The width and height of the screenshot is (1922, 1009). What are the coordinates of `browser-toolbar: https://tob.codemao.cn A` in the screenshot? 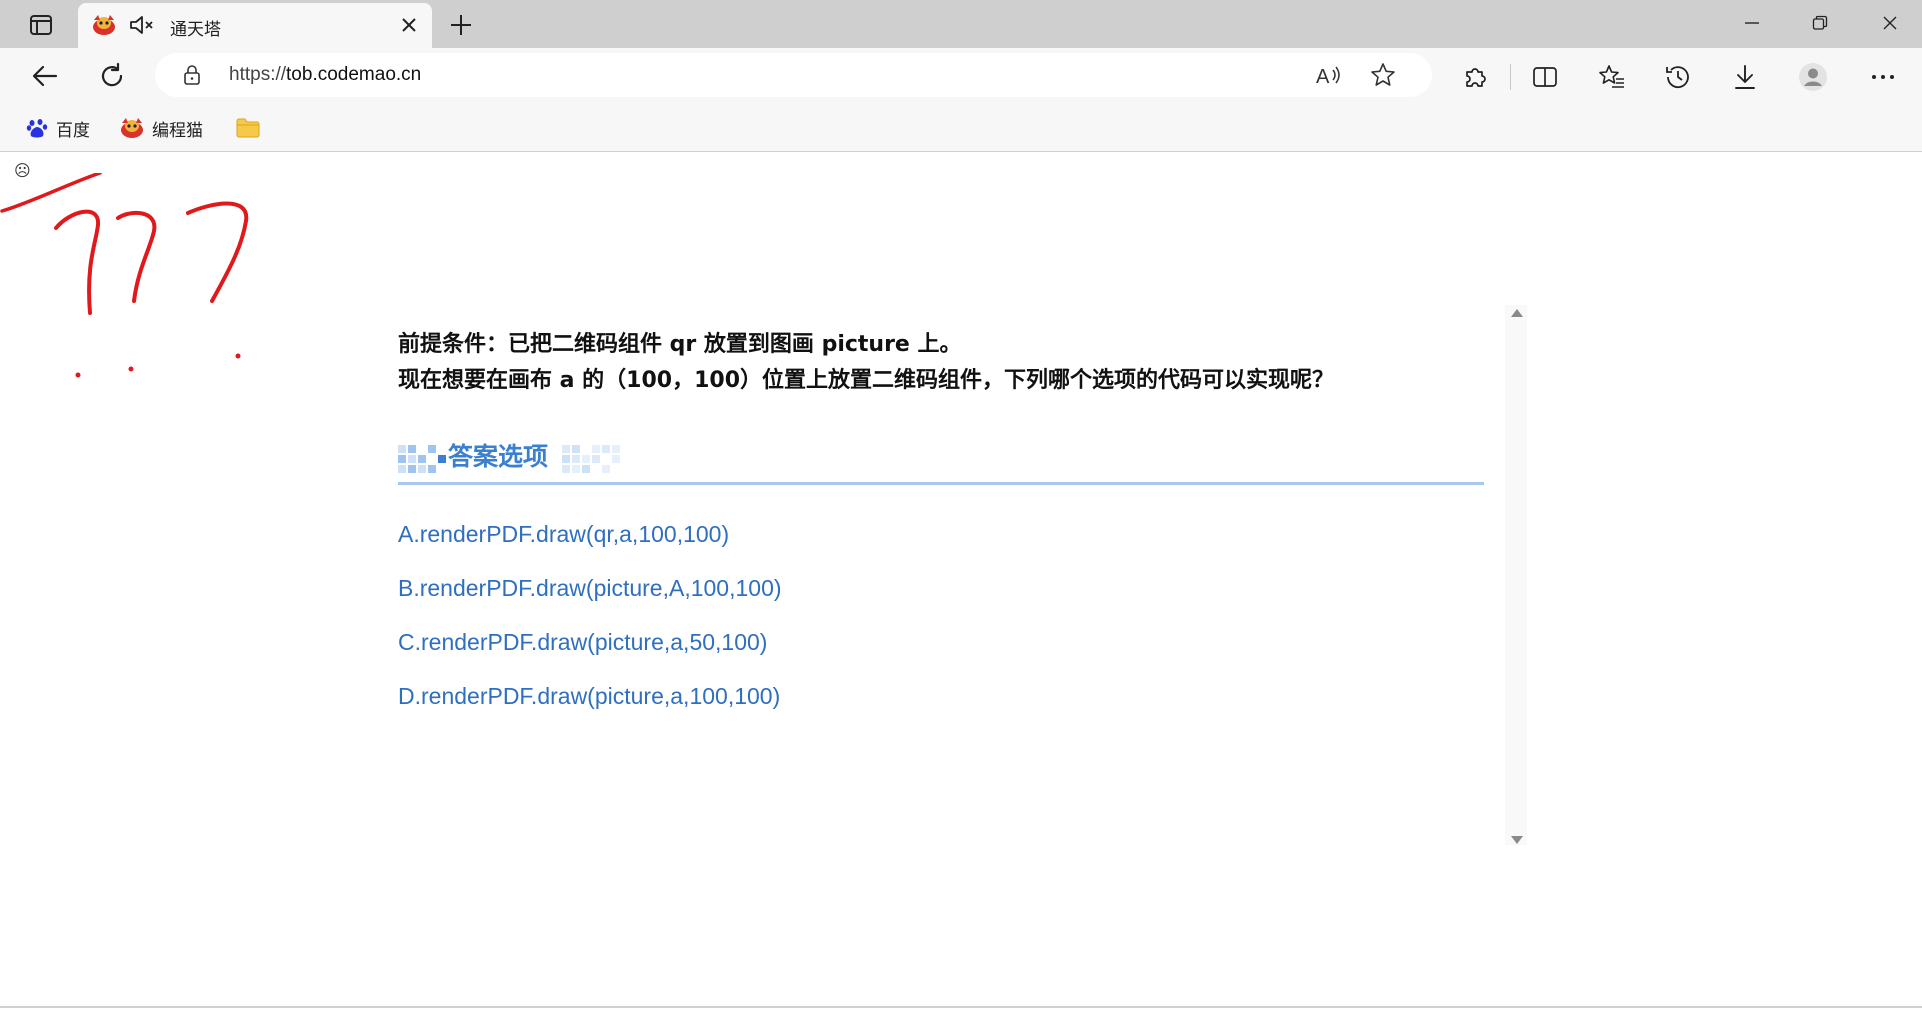 It's located at (961, 76).